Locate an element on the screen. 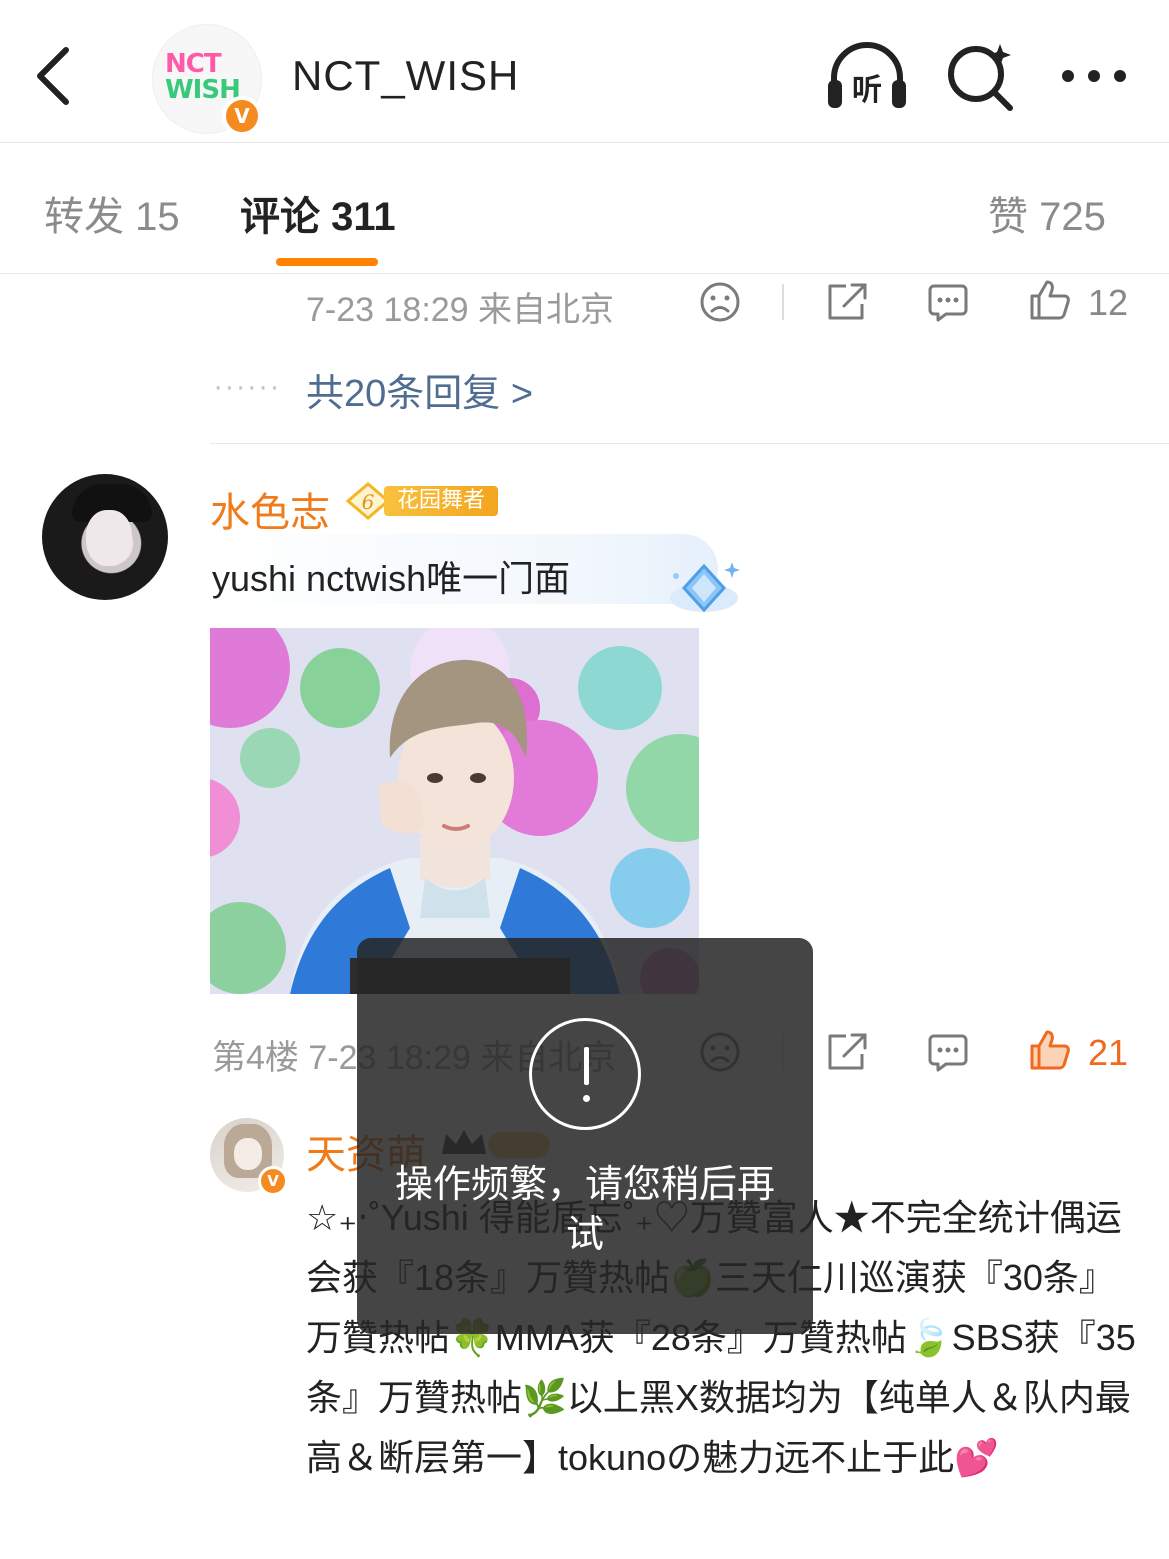 The height and width of the screenshot is (1559, 1169). svg-text: 6 is located at coordinates (368, 502).